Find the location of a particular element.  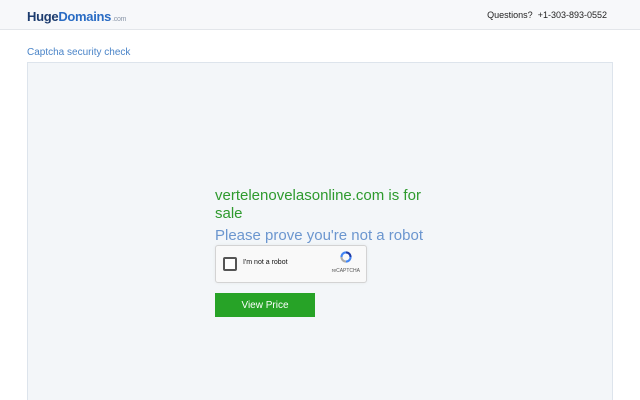

recaptcha-widget: I'm not a robot reCAPTCHA is located at coordinates (291, 264).